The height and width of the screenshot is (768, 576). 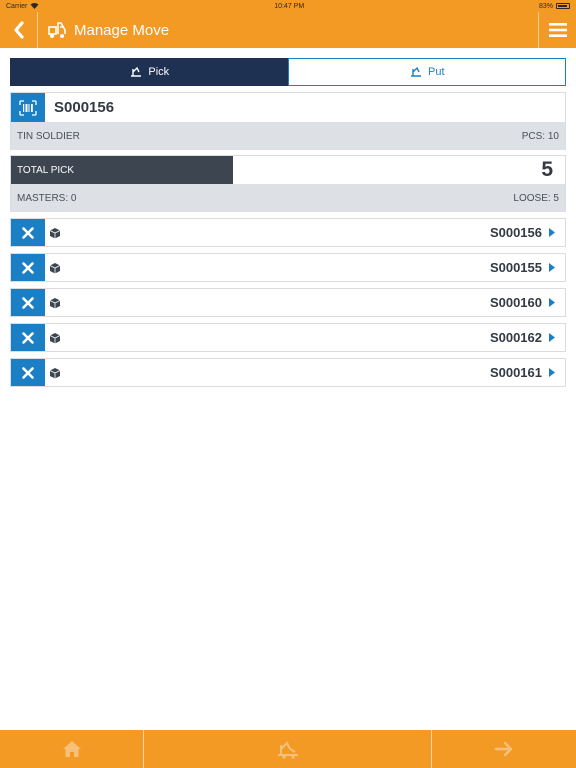 I want to click on row-code: S000156, so click(x=515, y=232).